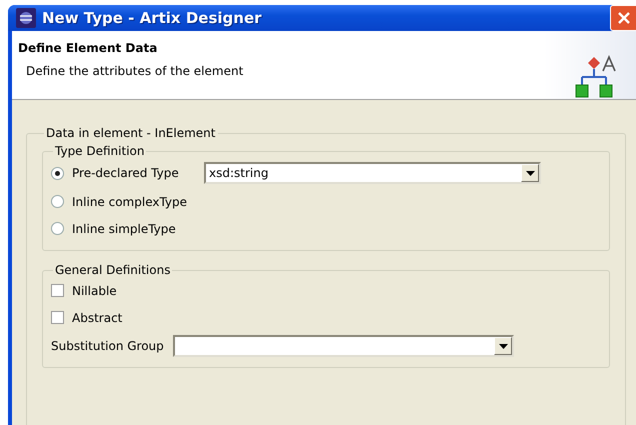 Image resolution: width=636 pixels, height=425 pixels. Describe the element at coordinates (126, 173) in the screenshot. I see `radio-label: Pre-declared Type` at that location.